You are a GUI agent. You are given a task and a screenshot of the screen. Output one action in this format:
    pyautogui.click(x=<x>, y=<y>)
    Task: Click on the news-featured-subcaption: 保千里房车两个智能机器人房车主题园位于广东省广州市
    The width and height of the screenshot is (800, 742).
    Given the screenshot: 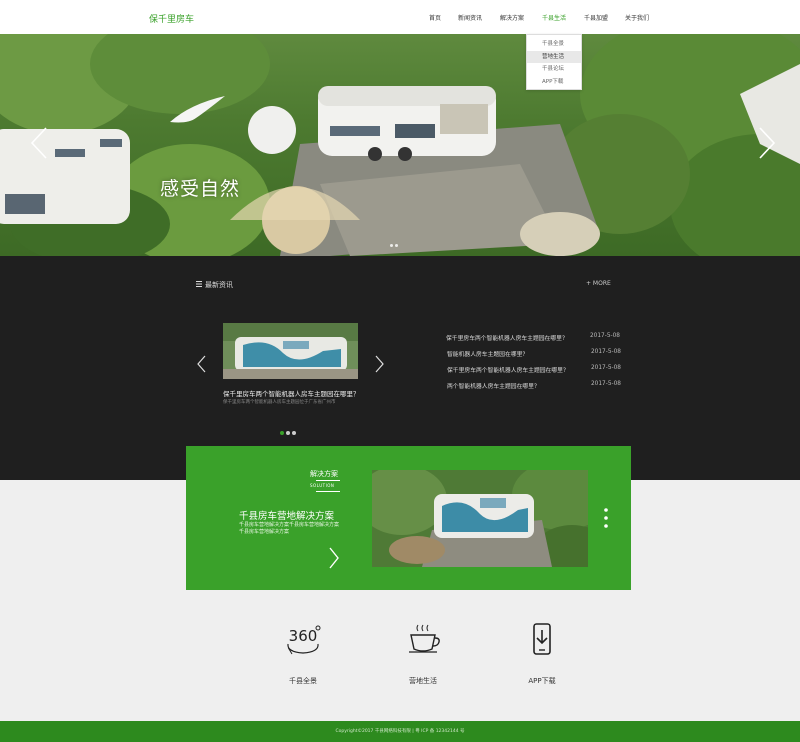 What is the action you would take?
    pyautogui.click(x=279, y=402)
    